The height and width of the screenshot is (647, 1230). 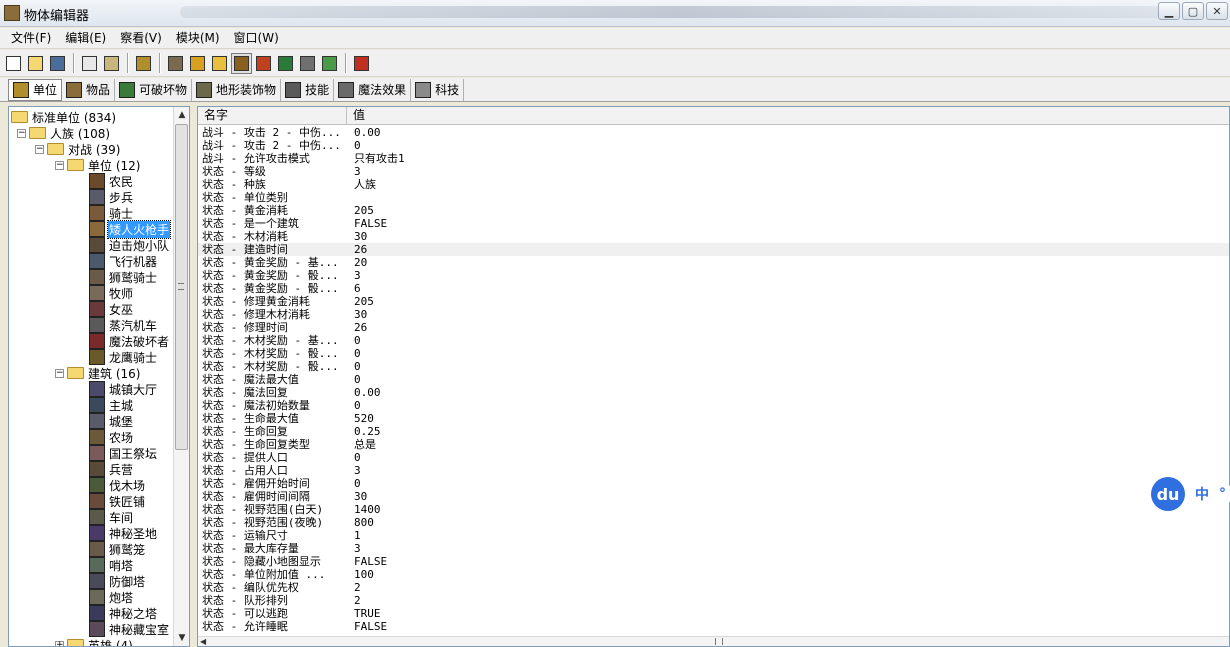 What do you see at coordinates (198, 38) in the screenshot?
I see `menu-module: 模块(M)` at bounding box center [198, 38].